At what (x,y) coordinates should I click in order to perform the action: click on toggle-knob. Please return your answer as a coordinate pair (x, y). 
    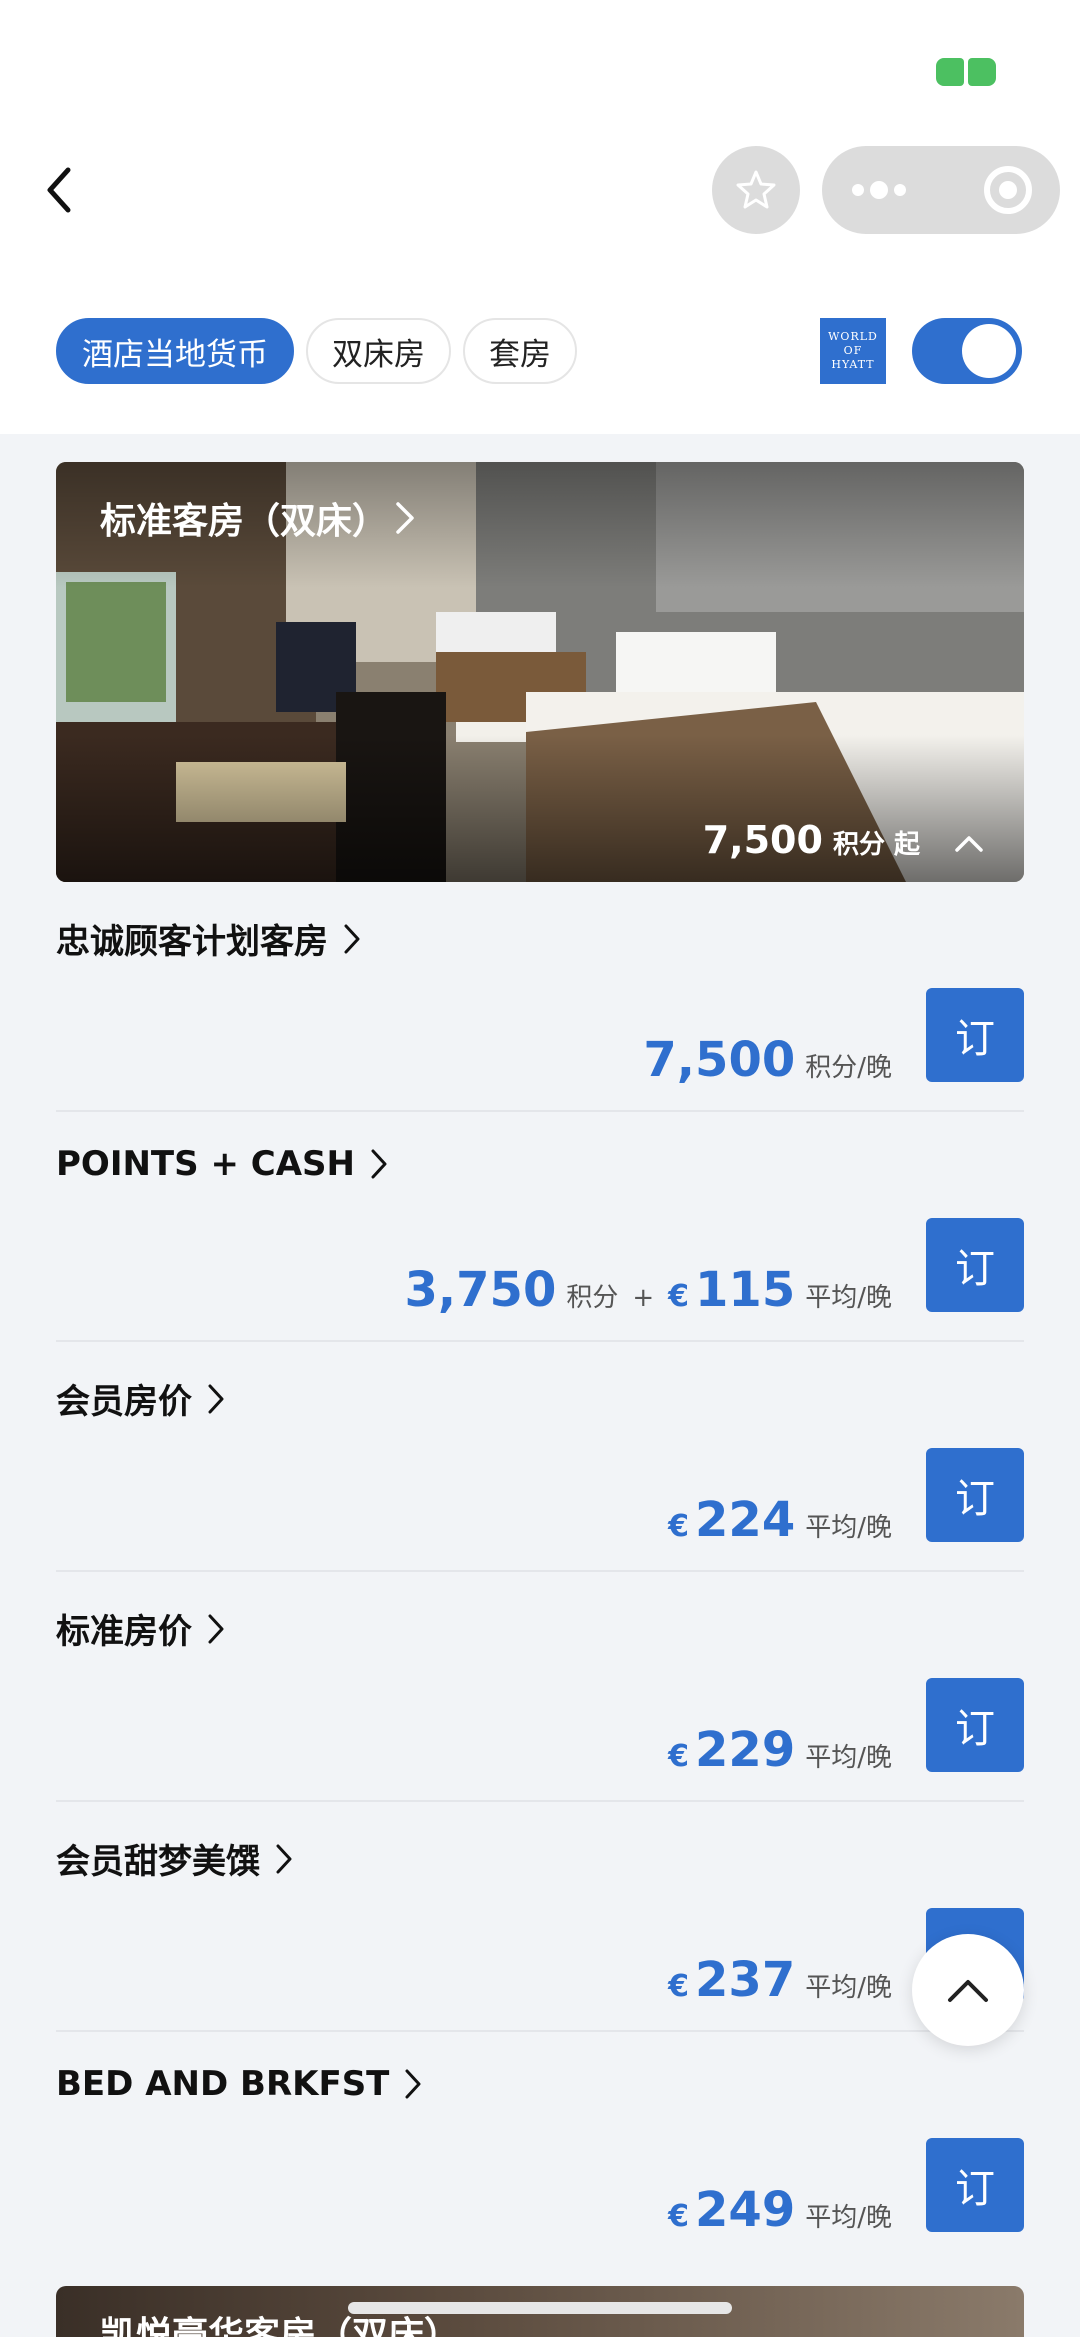
    Looking at the image, I should click on (989, 351).